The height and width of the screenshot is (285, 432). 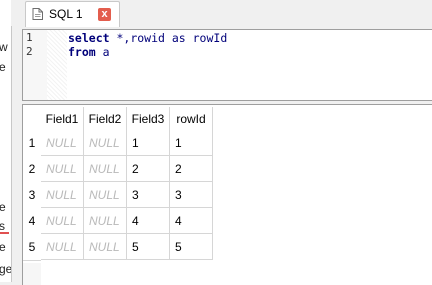 I want to click on sql-text: *,rowid as rowId, so click(x=168, y=38).